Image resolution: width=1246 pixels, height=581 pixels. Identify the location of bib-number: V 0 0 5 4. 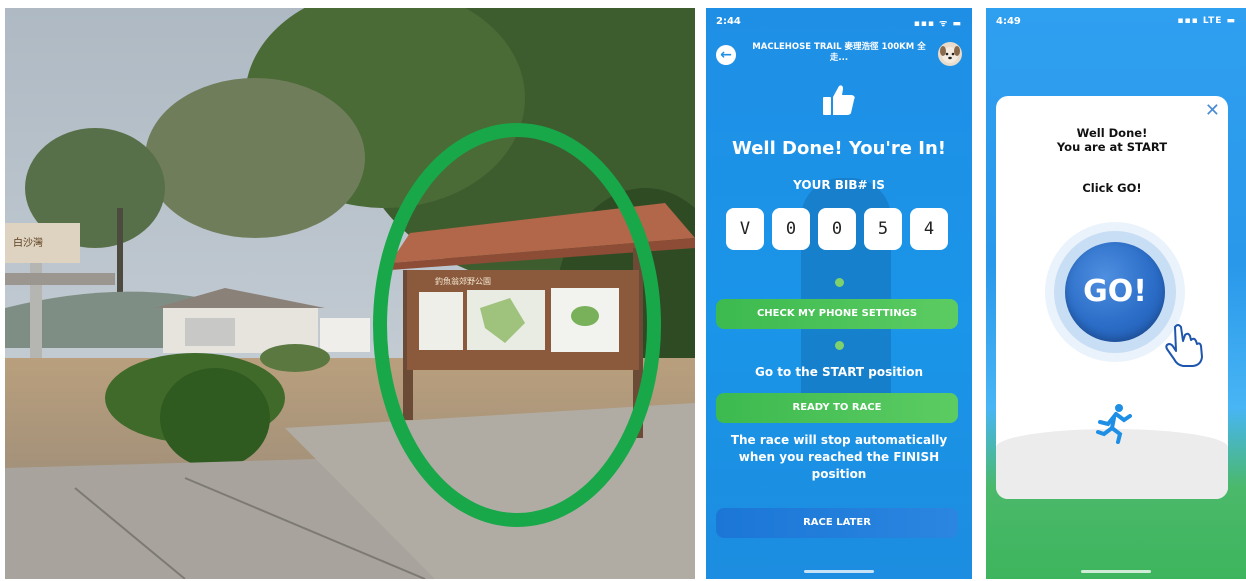
(837, 229).